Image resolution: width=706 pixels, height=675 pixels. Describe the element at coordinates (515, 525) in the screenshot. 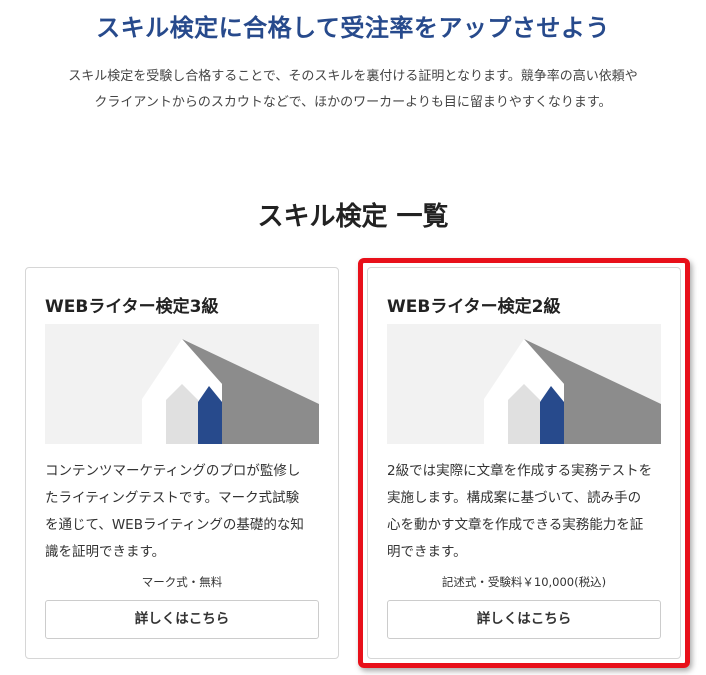

I see `description-line: 心を動かす文章を作成できる実務能力を証` at that location.